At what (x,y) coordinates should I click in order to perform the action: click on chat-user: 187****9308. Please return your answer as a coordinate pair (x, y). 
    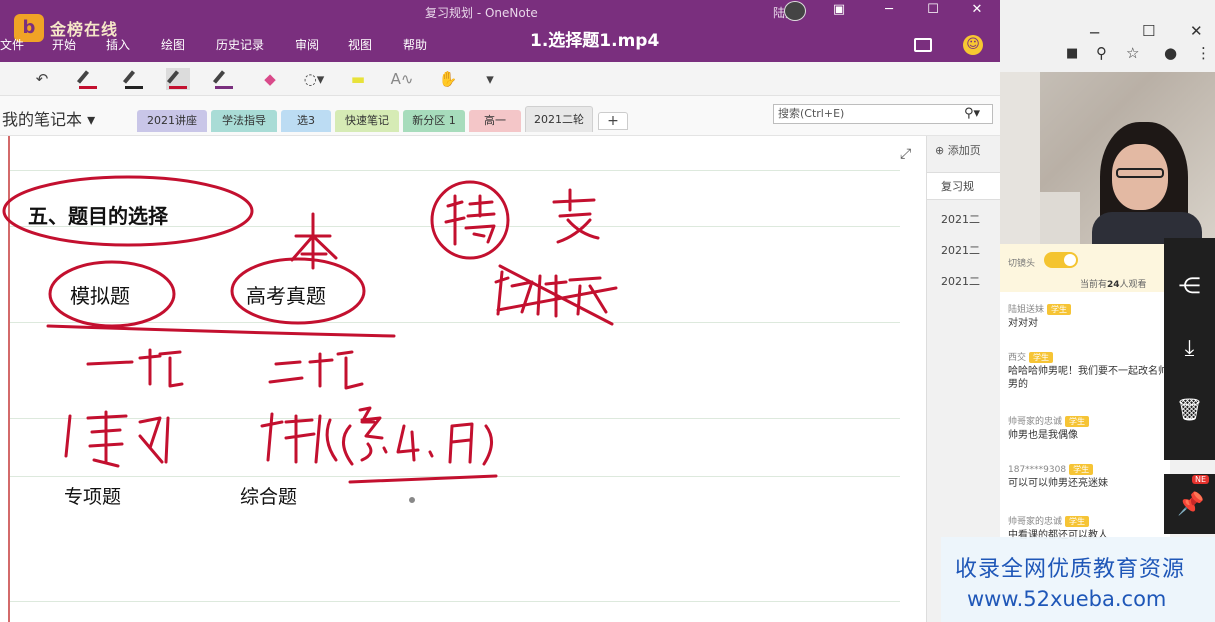
    Looking at the image, I should click on (1037, 470).